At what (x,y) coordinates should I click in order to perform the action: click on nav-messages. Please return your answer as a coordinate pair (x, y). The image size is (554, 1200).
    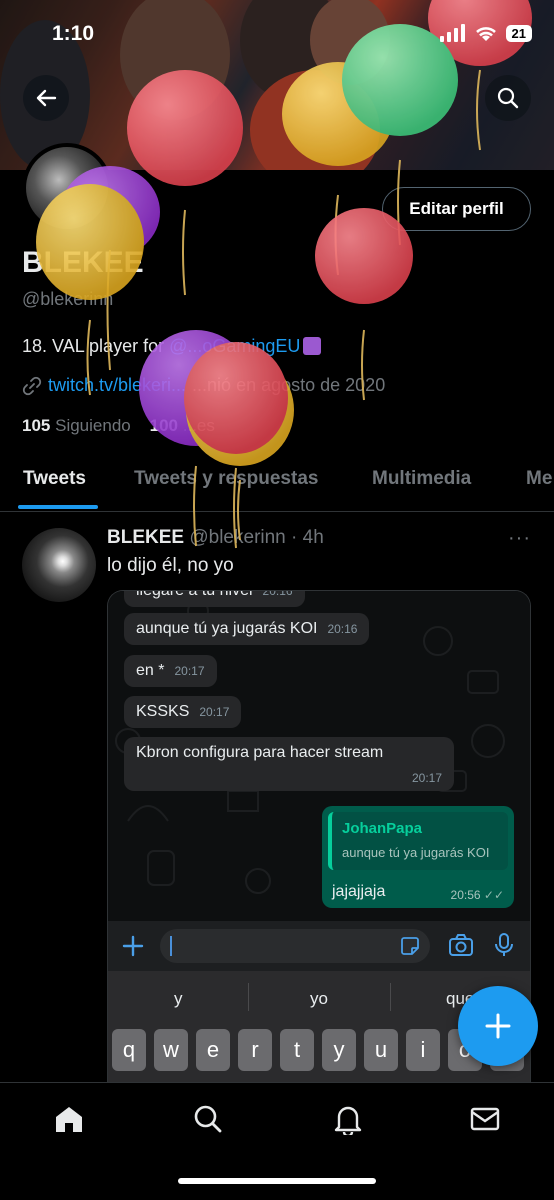
    Looking at the image, I should click on (485, 1119).